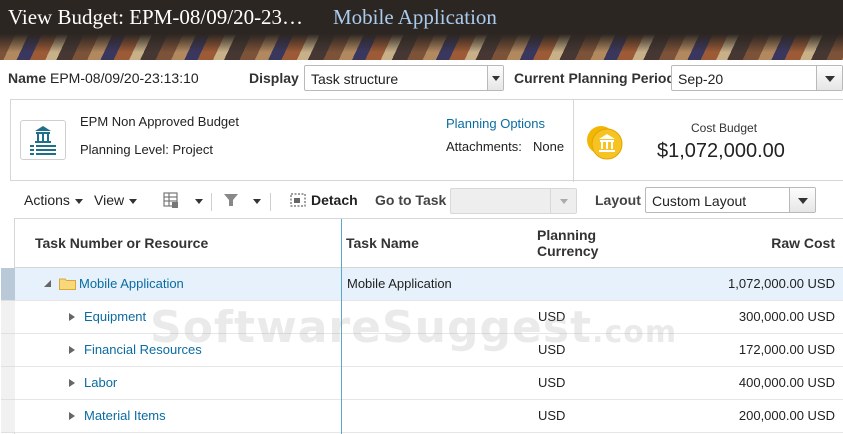 Image resolution: width=843 pixels, height=434 pixels. I want to click on col-header-task-name: Task Name, so click(382, 243).